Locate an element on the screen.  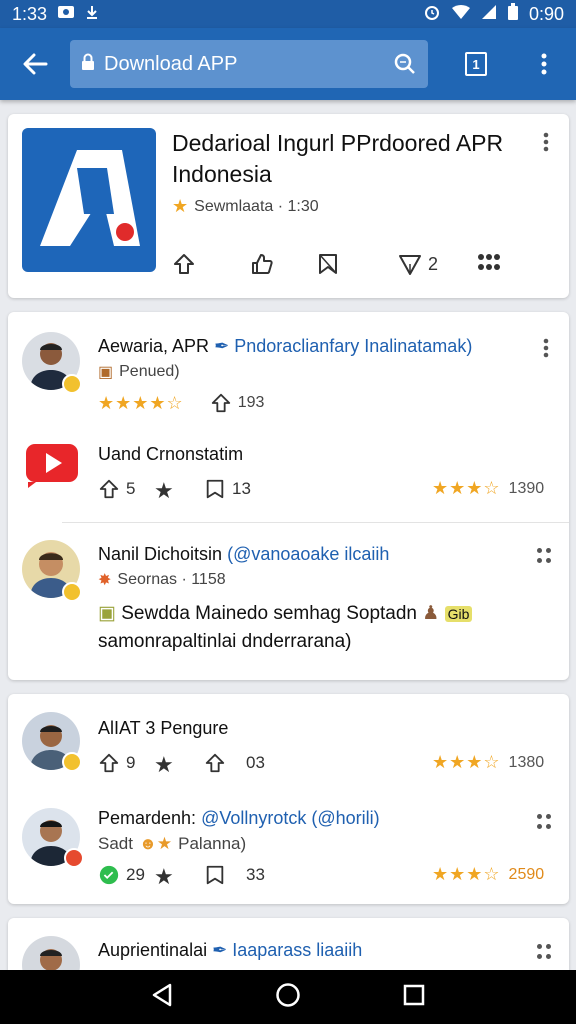
tag-line: ▣ Penued) is located at coordinates (139, 372).